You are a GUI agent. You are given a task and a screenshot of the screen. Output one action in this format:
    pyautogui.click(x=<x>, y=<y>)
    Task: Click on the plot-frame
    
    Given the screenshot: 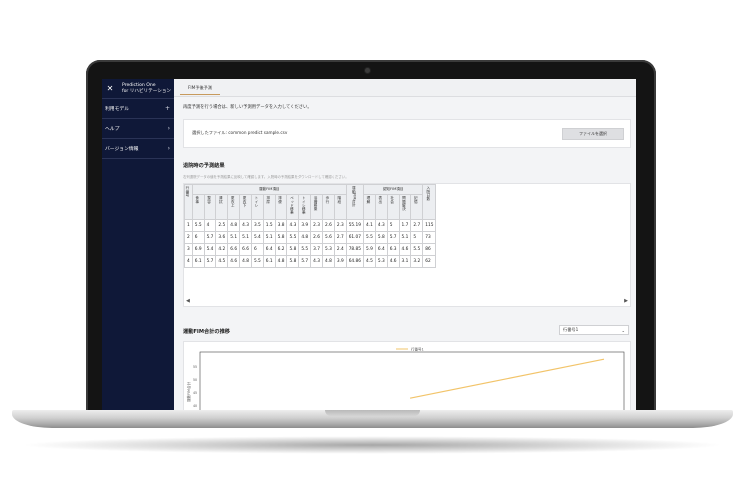 What is the action you would take?
    pyautogui.click(x=412, y=380)
    